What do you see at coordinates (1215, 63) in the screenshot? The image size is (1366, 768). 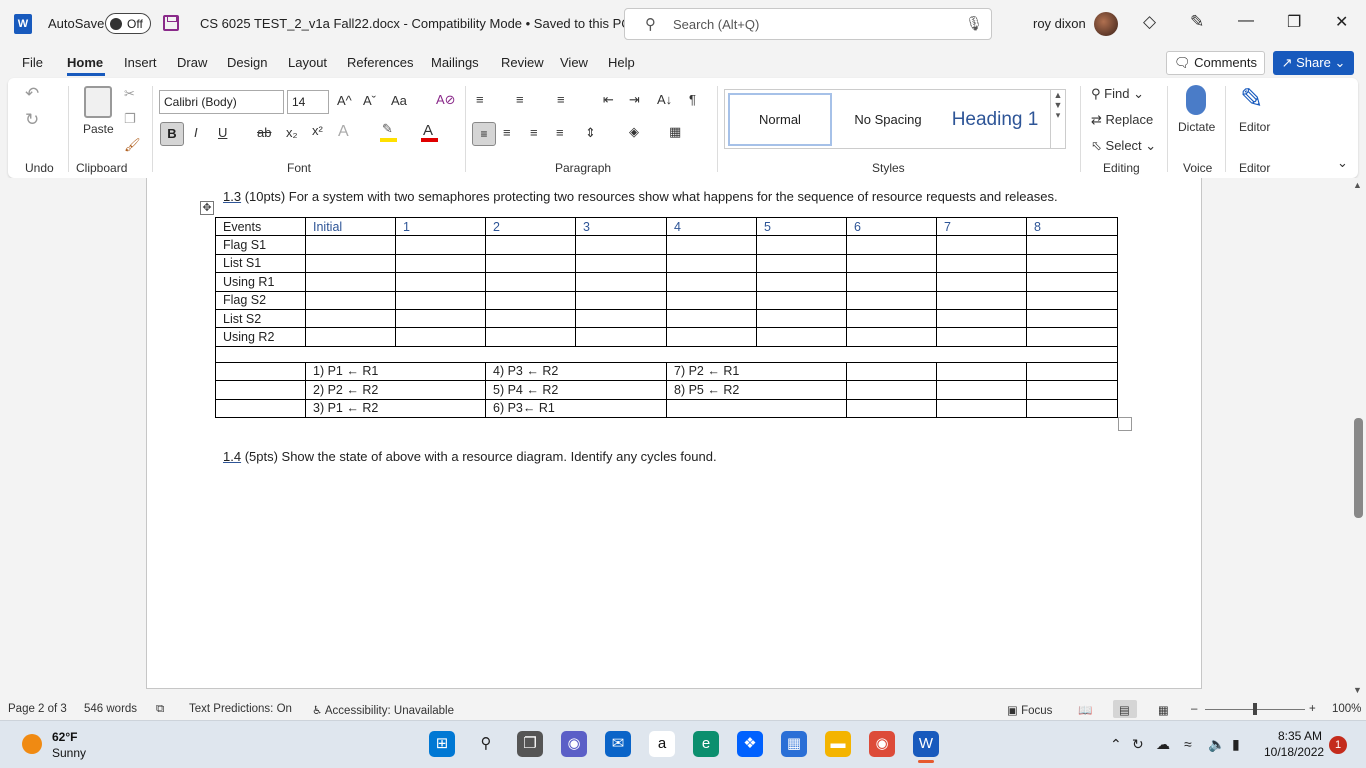 I see `comments-button: 🗨 Comments` at bounding box center [1215, 63].